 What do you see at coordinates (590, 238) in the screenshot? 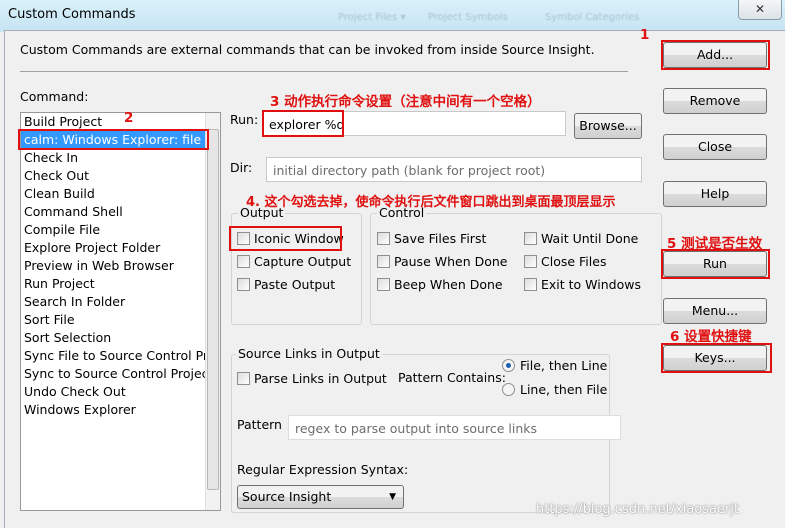
I see `checkbox-label: Wait Until Done` at bounding box center [590, 238].